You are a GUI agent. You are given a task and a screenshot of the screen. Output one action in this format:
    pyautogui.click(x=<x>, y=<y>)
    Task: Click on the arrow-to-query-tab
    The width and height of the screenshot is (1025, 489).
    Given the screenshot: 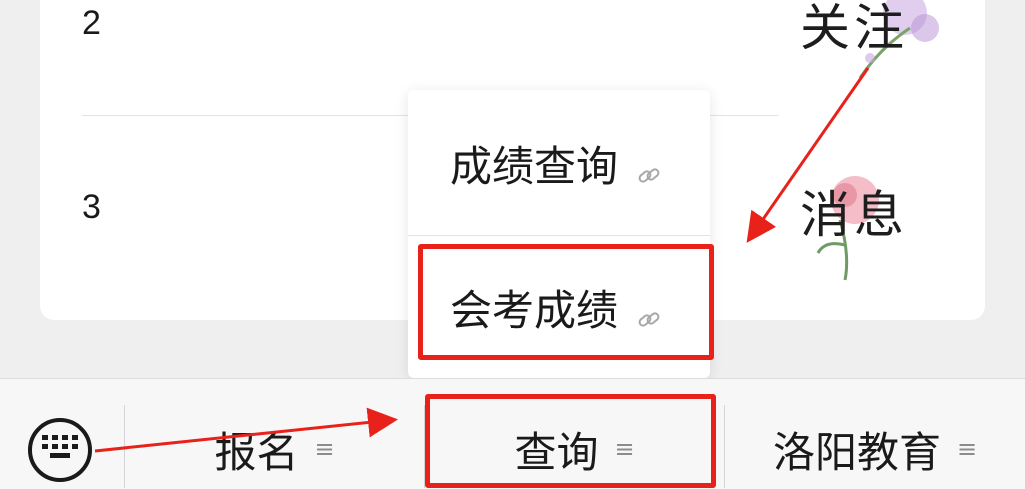 What is the action you would take?
    pyautogui.click(x=246, y=430)
    